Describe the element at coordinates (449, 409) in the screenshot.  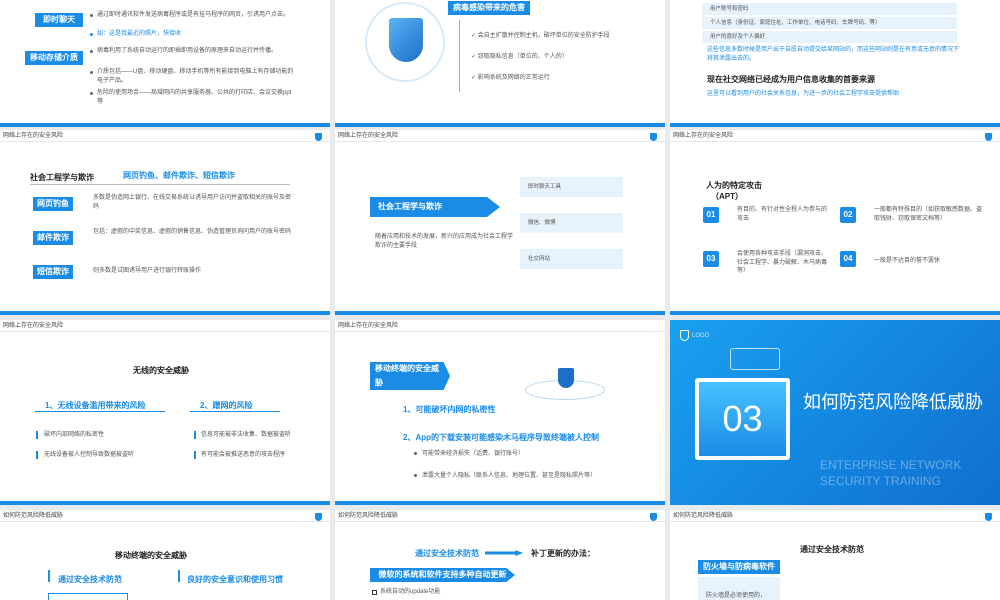
I see `mobile-point-1: 1、可能破坏内网的私密性` at that location.